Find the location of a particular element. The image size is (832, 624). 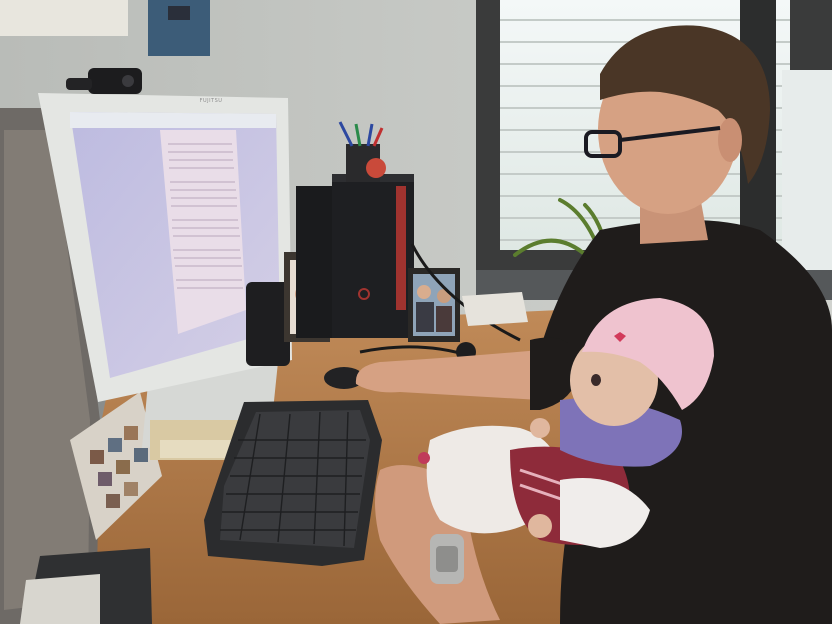

speaker is located at coordinates (268, 324).